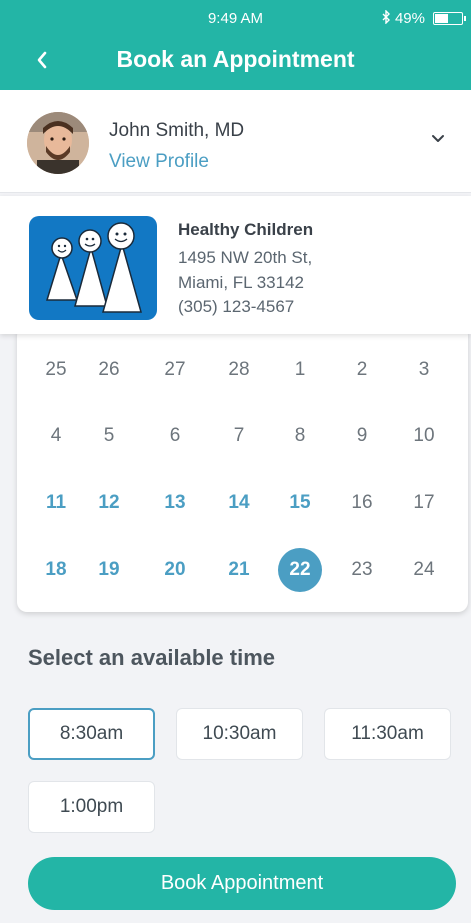  What do you see at coordinates (159, 162) in the screenshot?
I see `view-profile-link: View Profile` at bounding box center [159, 162].